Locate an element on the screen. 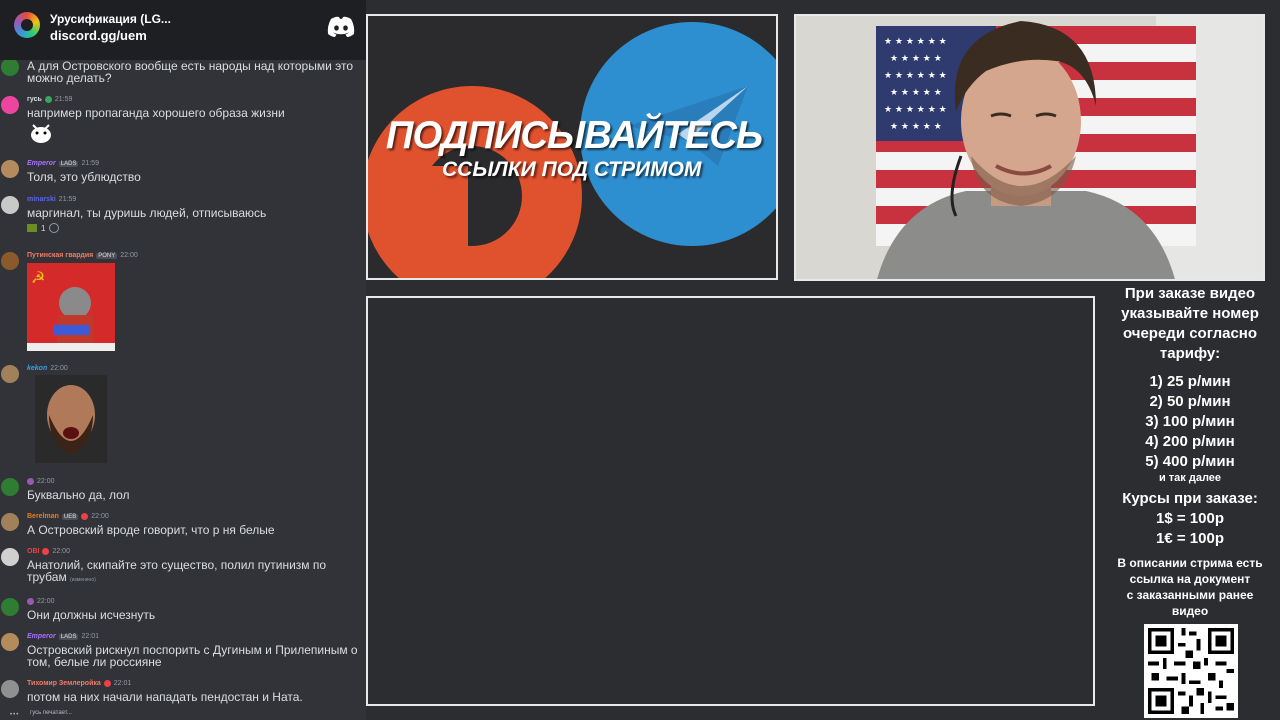 The height and width of the screenshot is (720, 1280). order-heading-line: указывайте номер is located at coordinates (1190, 313).